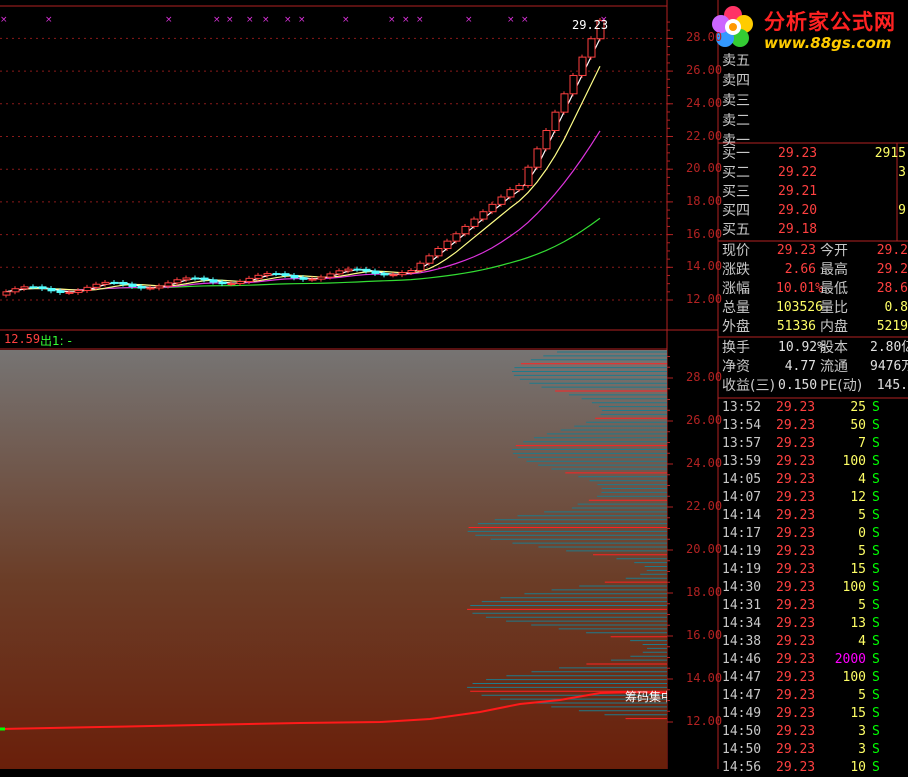 This screenshot has height=777, width=908. Describe the element at coordinates (736, 81) in the screenshot. I see `sell-level-label: 卖四` at that location.